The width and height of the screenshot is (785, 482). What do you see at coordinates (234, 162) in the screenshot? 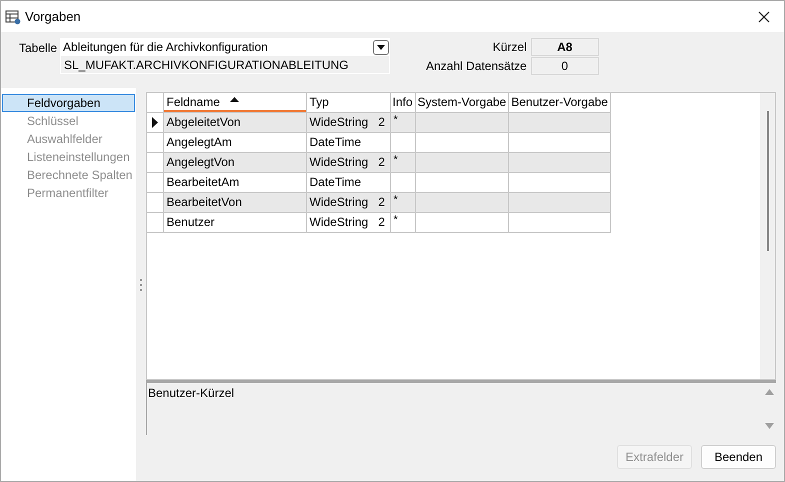
I see `table-cell: AngelegtVon` at bounding box center [234, 162].